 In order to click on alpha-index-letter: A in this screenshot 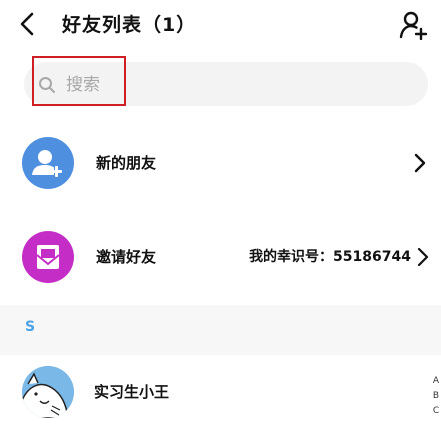, I will do `click(435, 381)`.